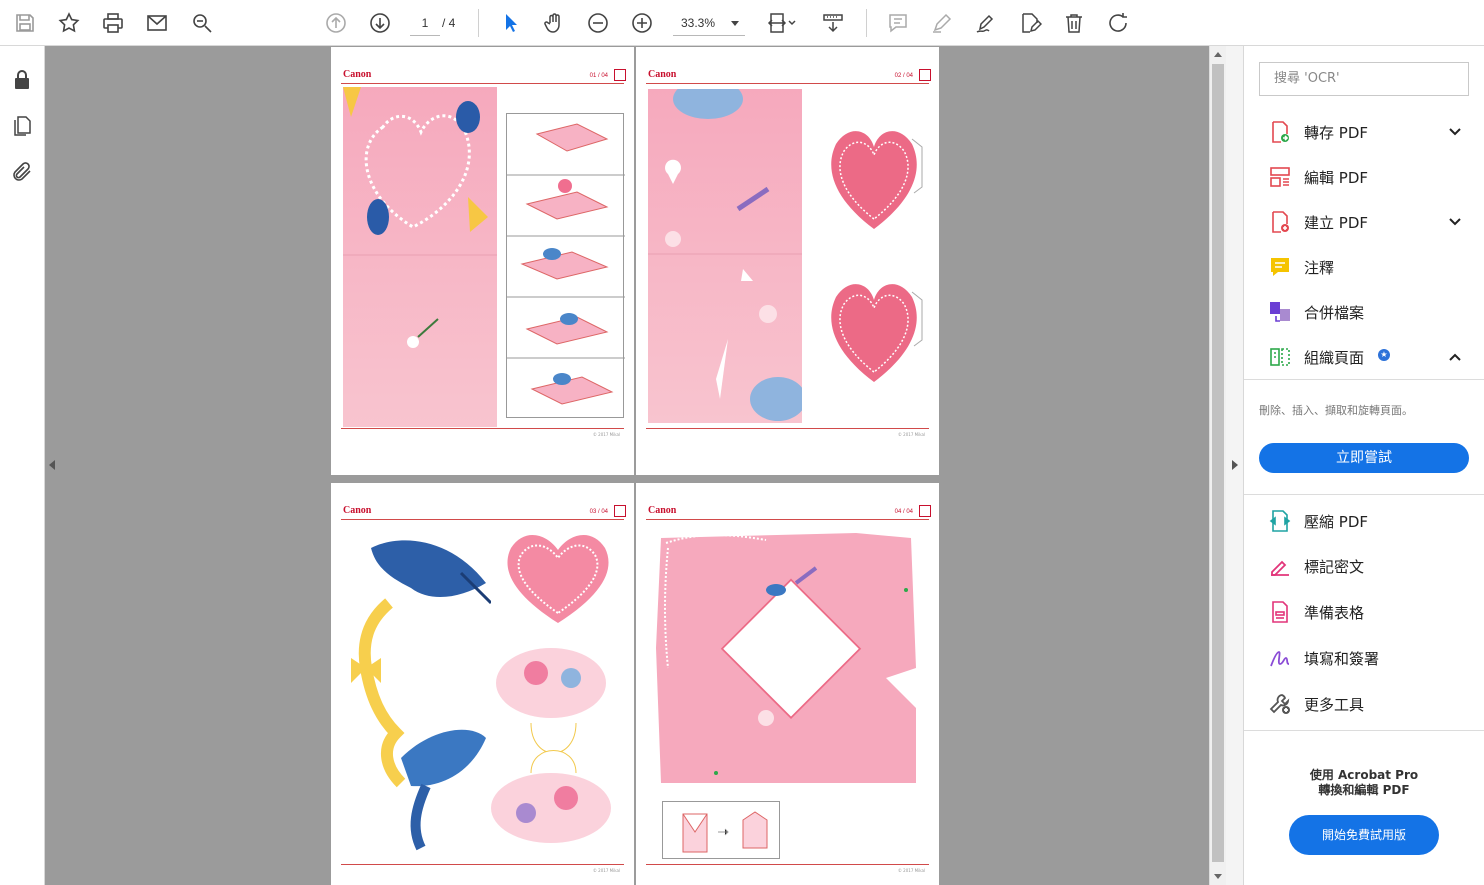 Image resolution: width=1484 pixels, height=885 pixels. Describe the element at coordinates (1336, 410) in the screenshot. I see `organize-description: 刪除、插入、擷取和旋轉頁面。` at that location.